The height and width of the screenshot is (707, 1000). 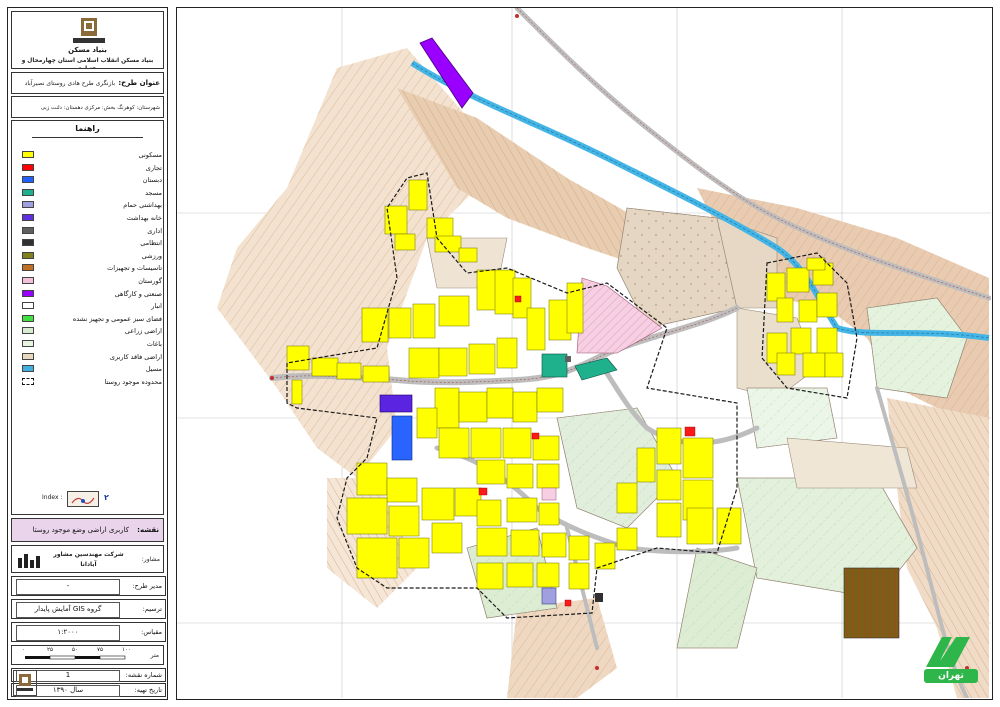 I want to click on map-title-label: نقشه:, so click(x=148, y=530).